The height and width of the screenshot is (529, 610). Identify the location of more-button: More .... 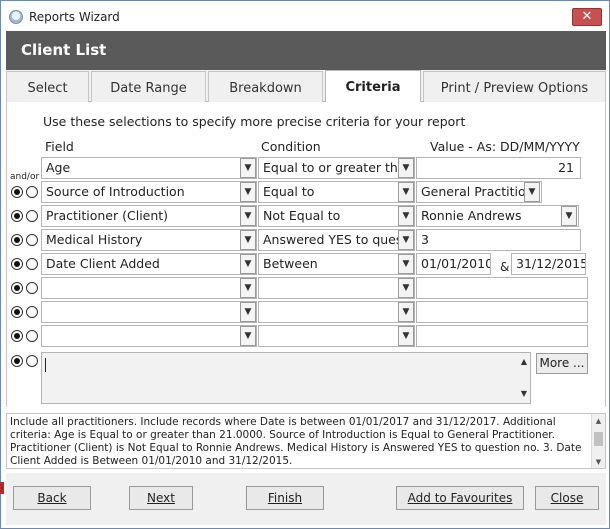
(562, 363).